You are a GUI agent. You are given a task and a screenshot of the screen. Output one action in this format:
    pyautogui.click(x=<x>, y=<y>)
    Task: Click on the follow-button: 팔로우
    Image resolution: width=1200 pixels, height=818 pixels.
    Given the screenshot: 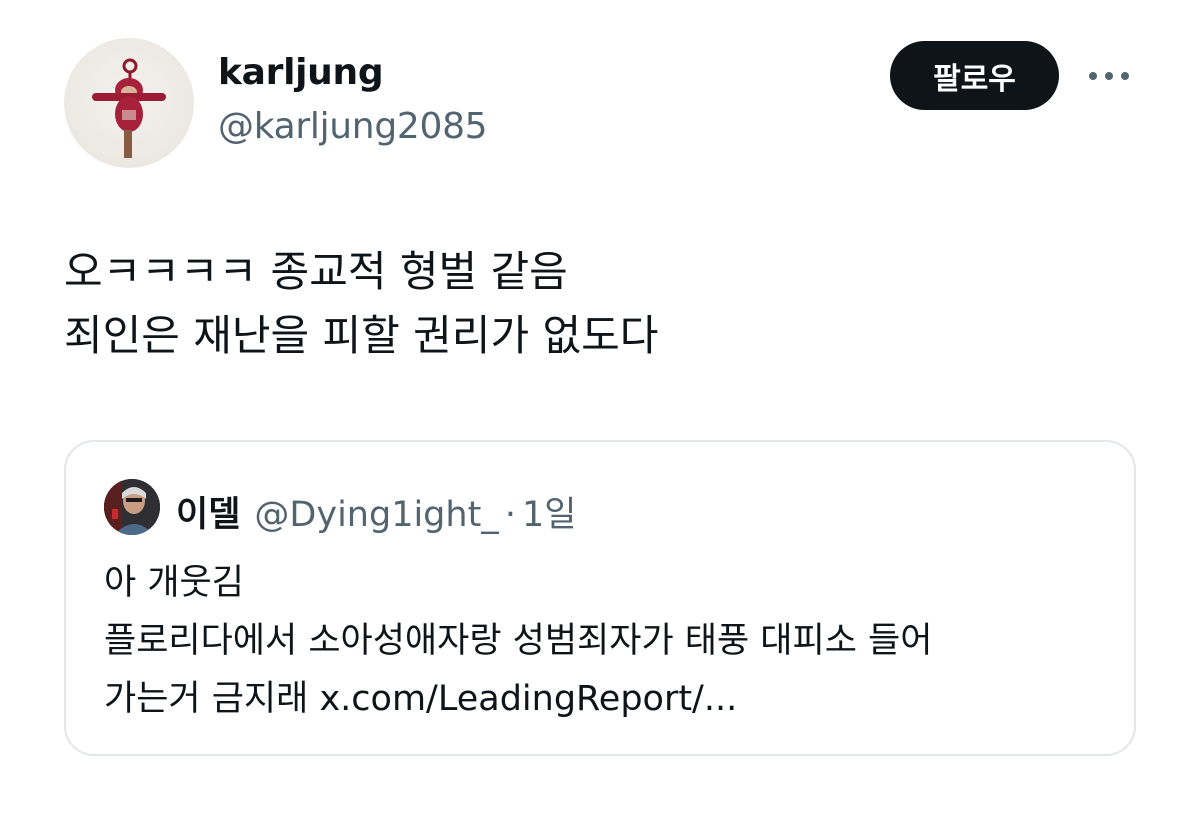 What is the action you would take?
    pyautogui.click(x=974, y=75)
    